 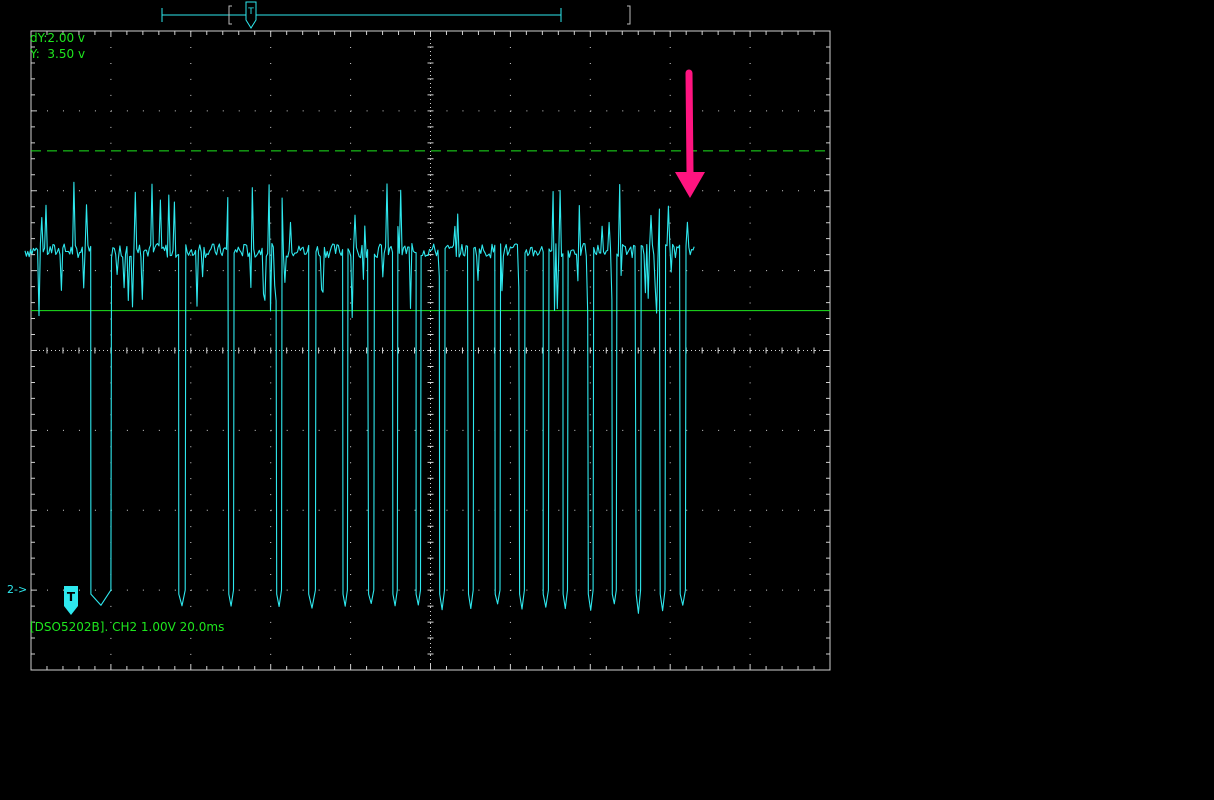 I want to click on channel-2-ground-marker: 2->, so click(x=17, y=590).